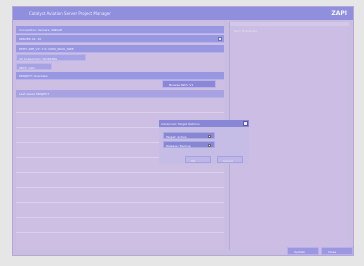  I want to click on properties-header, so click(289, 24).